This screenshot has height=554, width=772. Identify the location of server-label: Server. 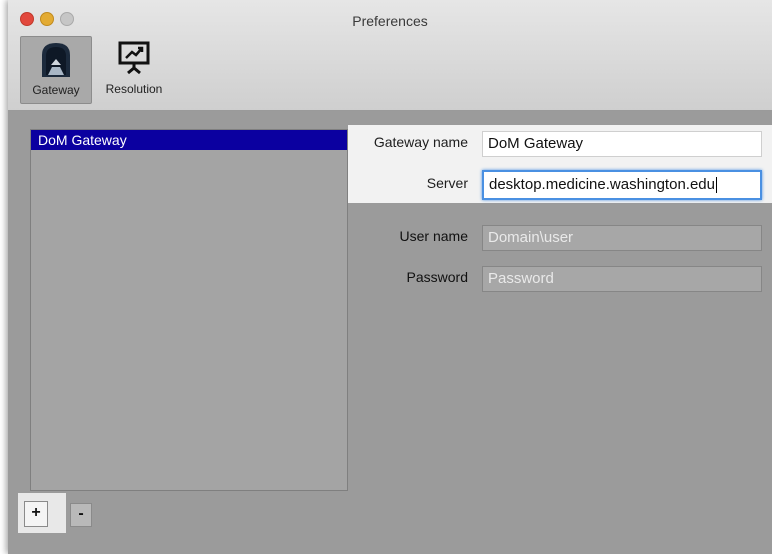
(447, 183).